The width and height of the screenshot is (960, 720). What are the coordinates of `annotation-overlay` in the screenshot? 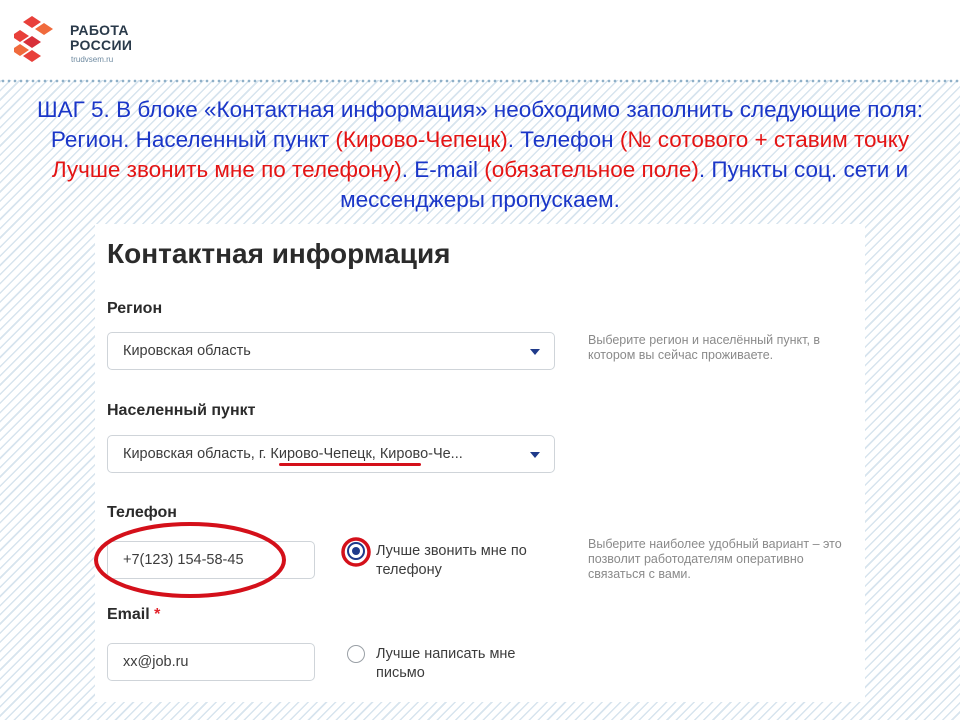 It's located at (232, 560).